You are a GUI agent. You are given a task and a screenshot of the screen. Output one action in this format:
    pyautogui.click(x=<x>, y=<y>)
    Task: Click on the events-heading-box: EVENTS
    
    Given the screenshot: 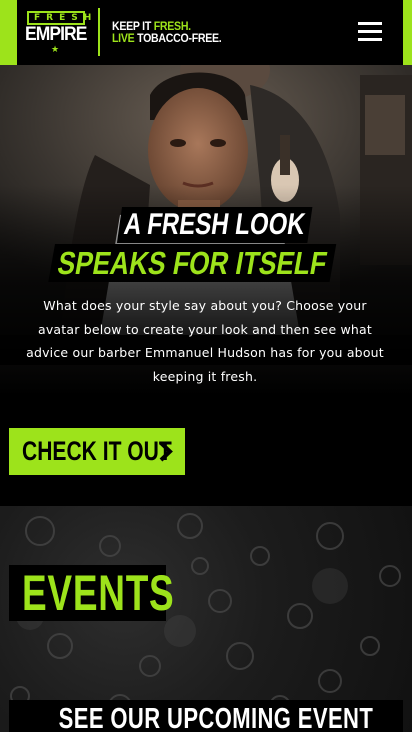 What is the action you would take?
    pyautogui.click(x=91, y=593)
    